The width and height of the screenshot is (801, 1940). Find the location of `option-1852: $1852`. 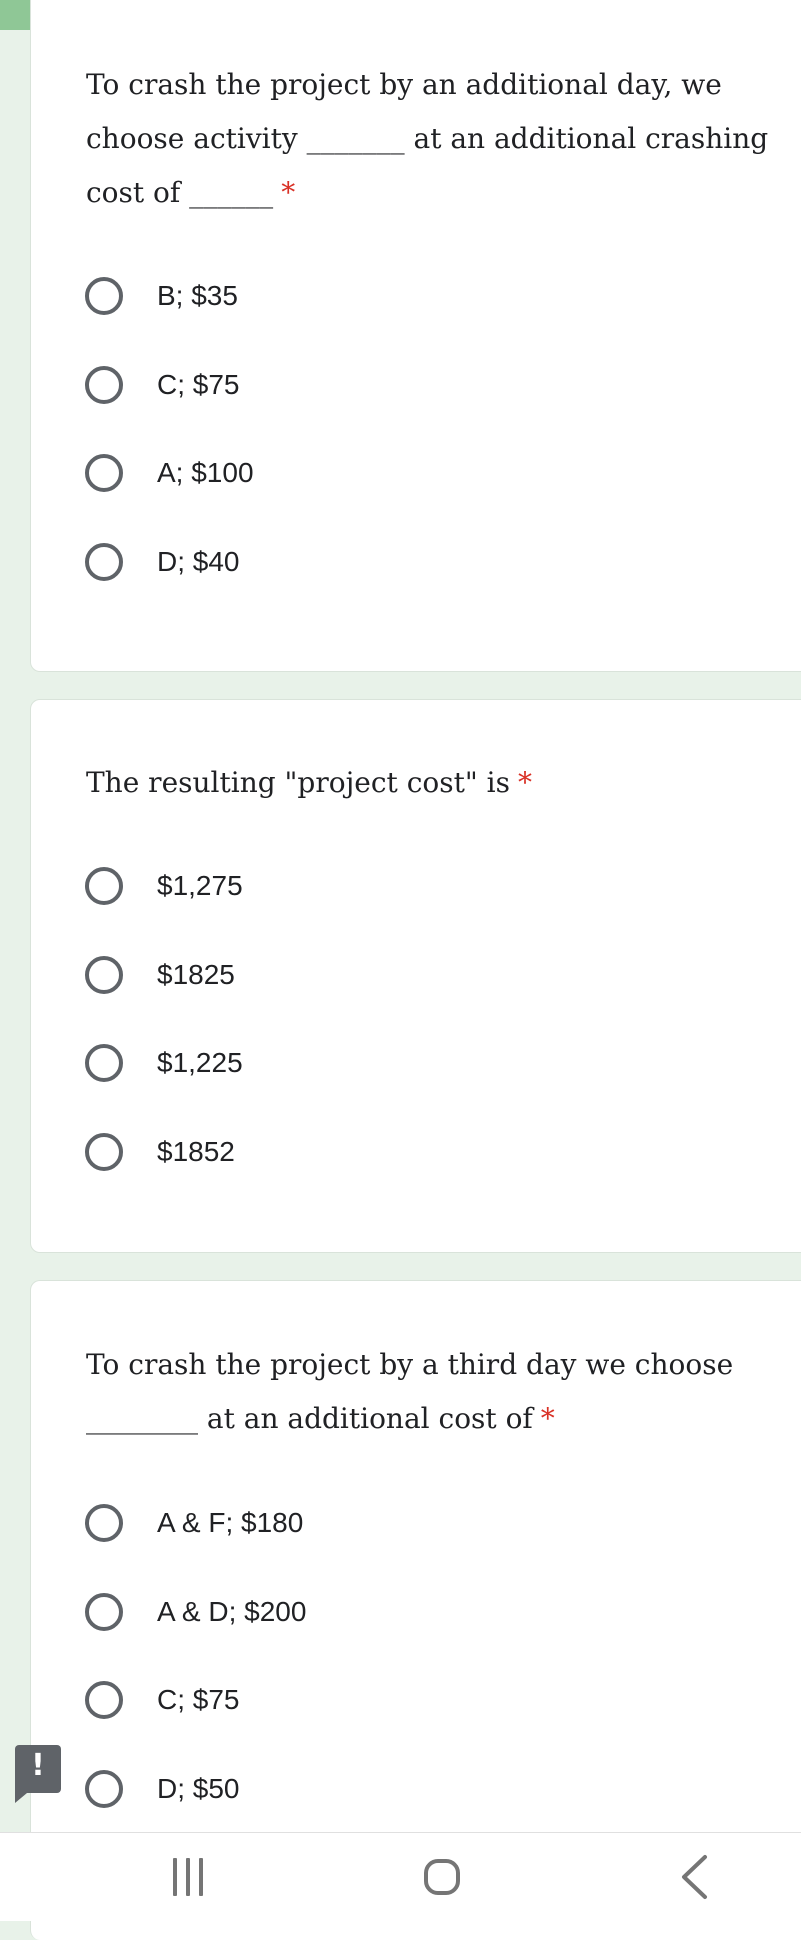

option-1852: $1852 is located at coordinates (160, 1152).